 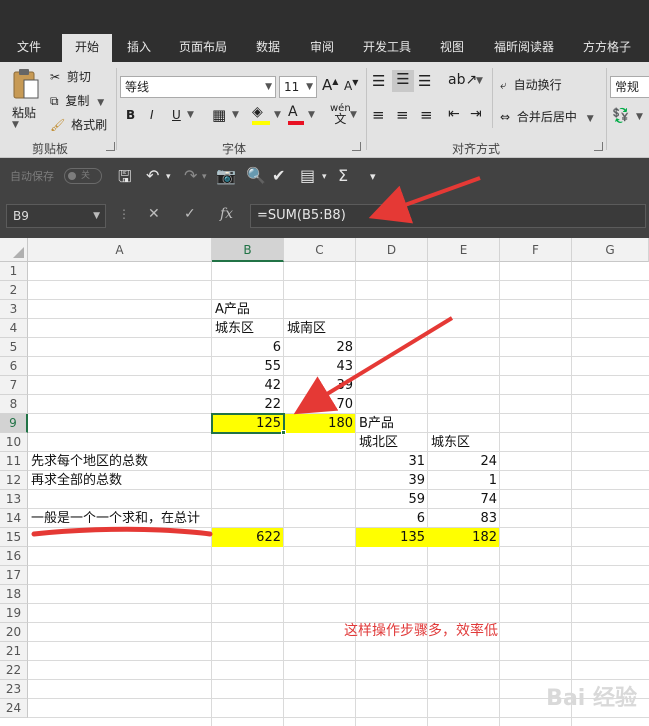 I want to click on row-header: 19, so click(x=14, y=613).